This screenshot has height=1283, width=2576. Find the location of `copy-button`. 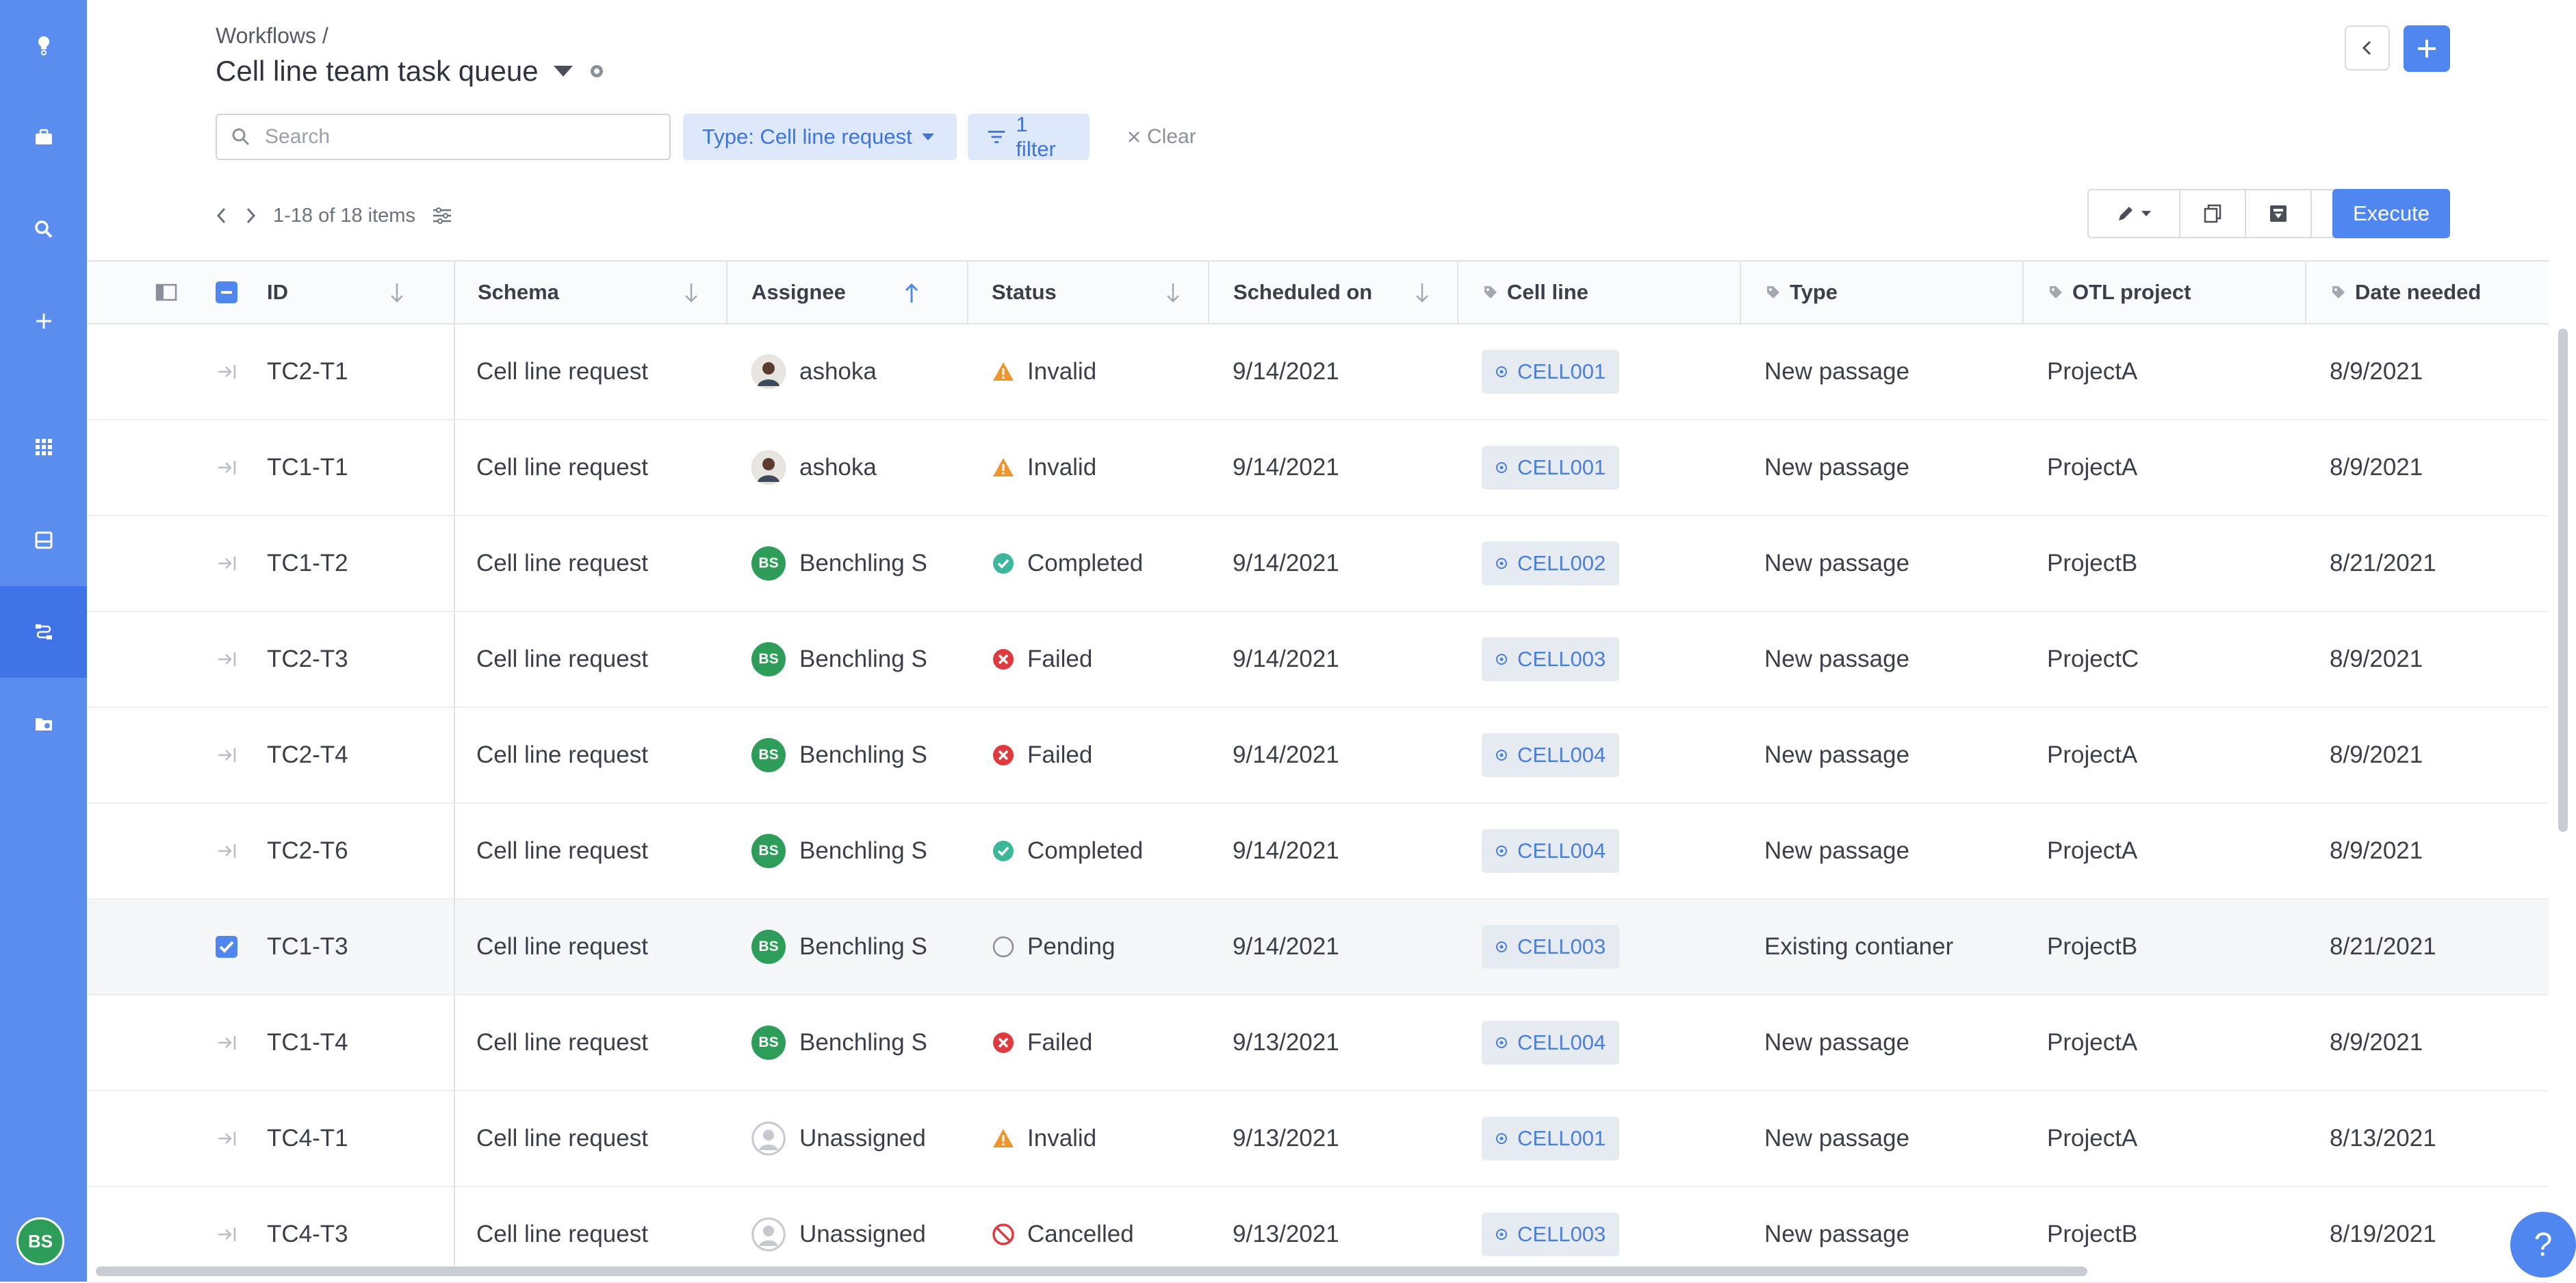

copy-button is located at coordinates (2213, 213).